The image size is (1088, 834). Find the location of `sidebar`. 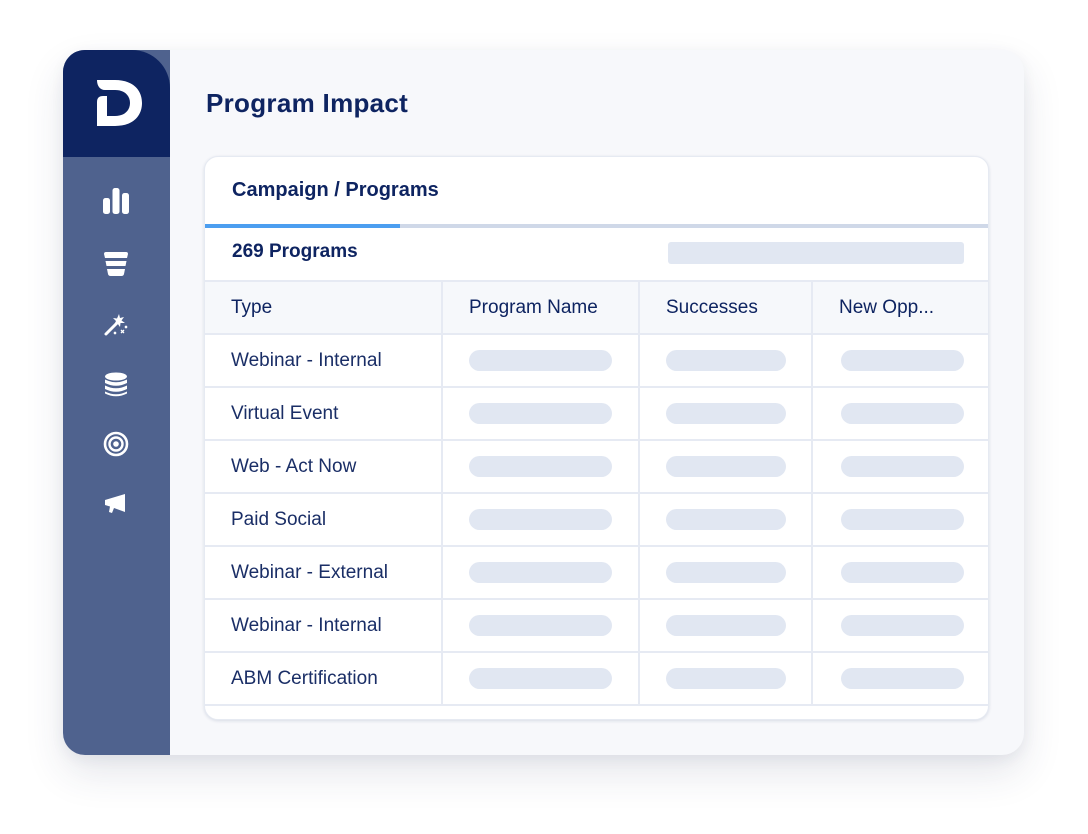

sidebar is located at coordinates (116, 402).